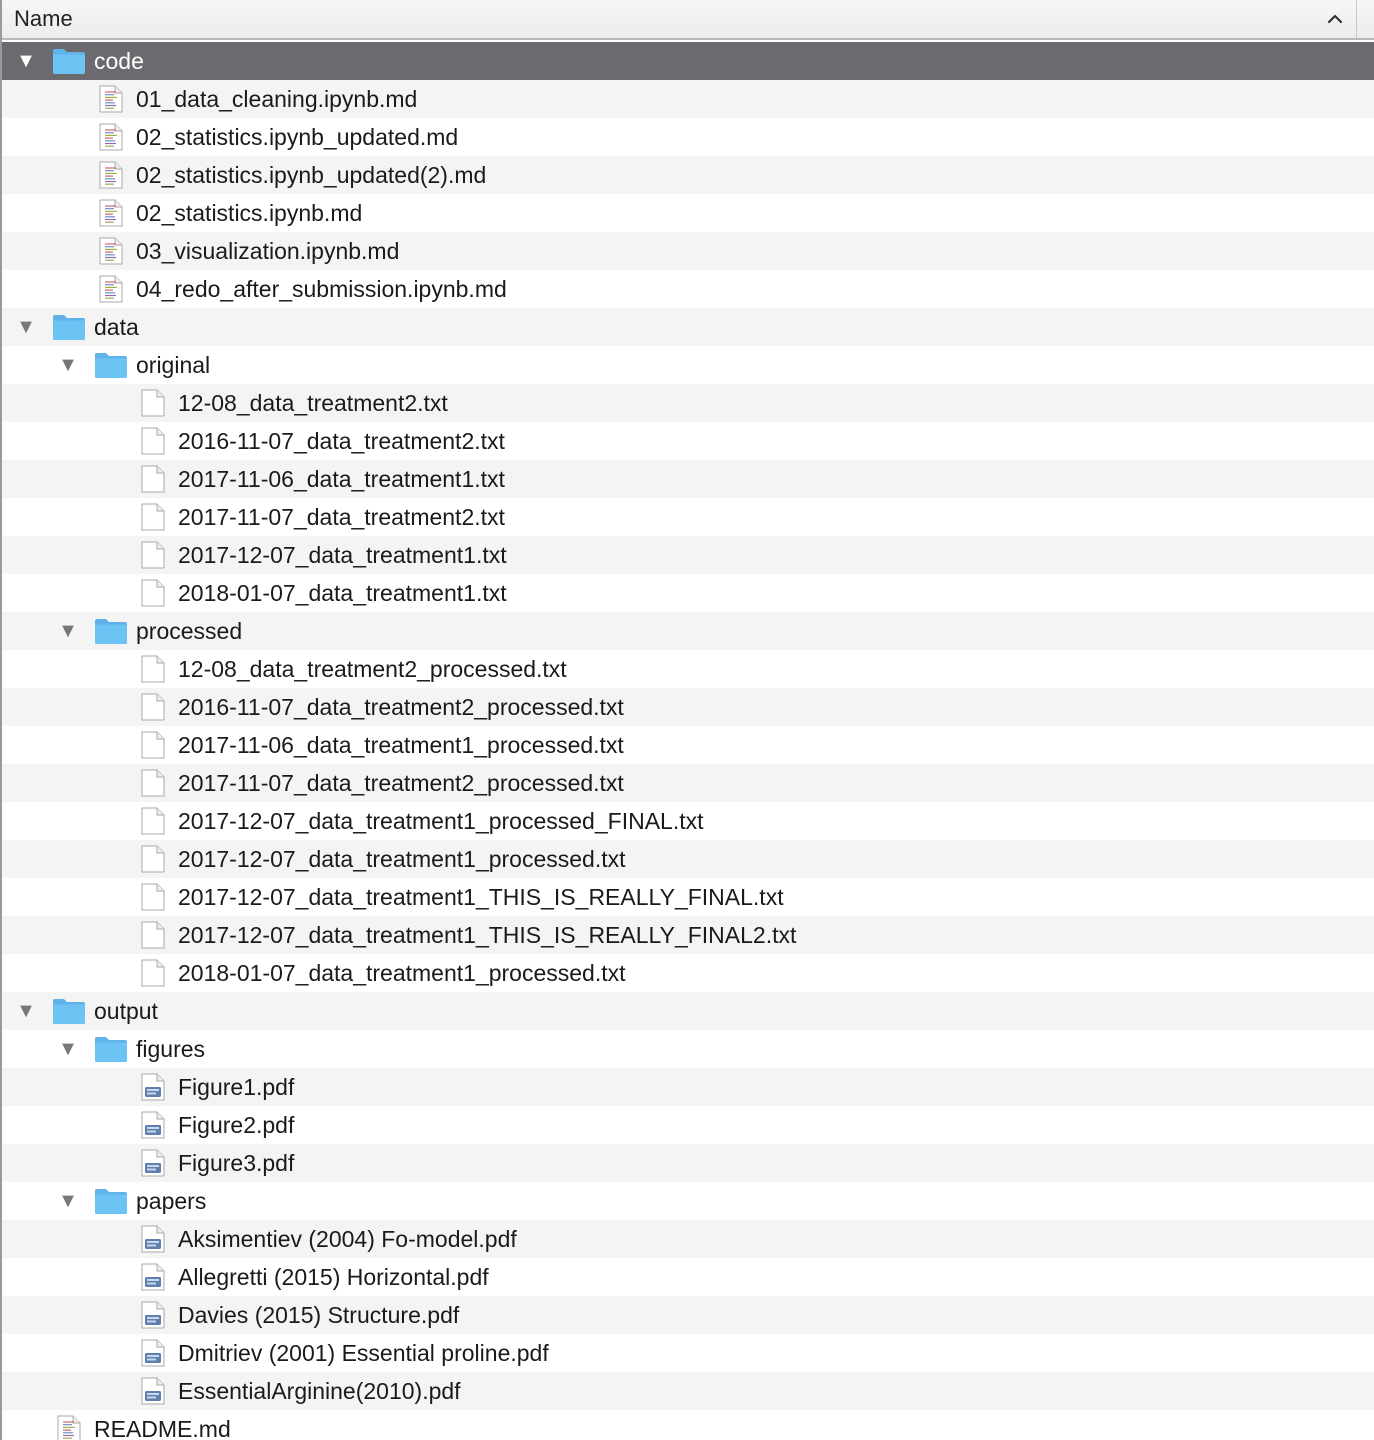 The image size is (1374, 1440). Describe the element at coordinates (363, 1353) in the screenshot. I see `row-label: Dmitriev (2001) Essential proline.pdf` at that location.